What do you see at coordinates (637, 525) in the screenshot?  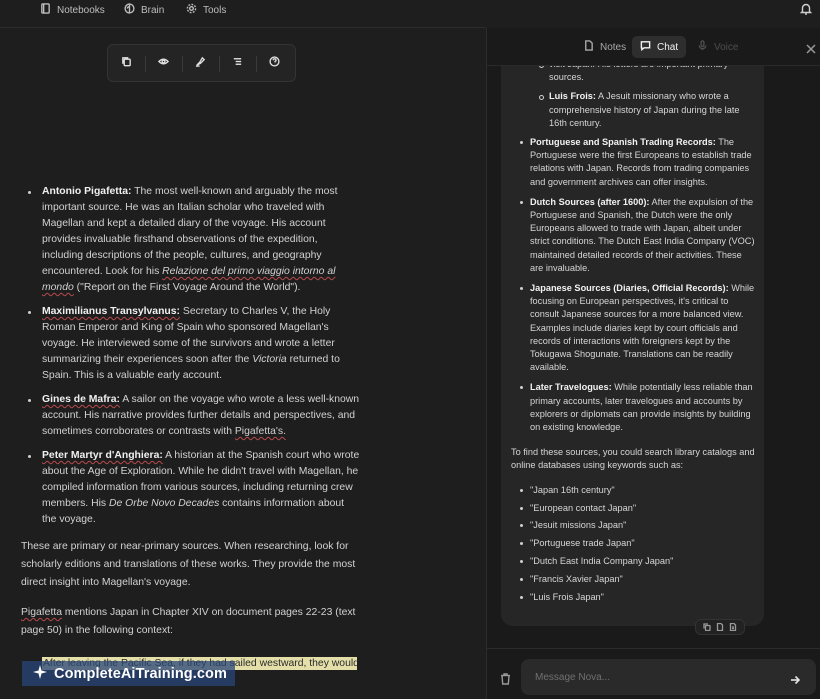 I see `keyword-item: "Jesuit missions Japan"` at bounding box center [637, 525].